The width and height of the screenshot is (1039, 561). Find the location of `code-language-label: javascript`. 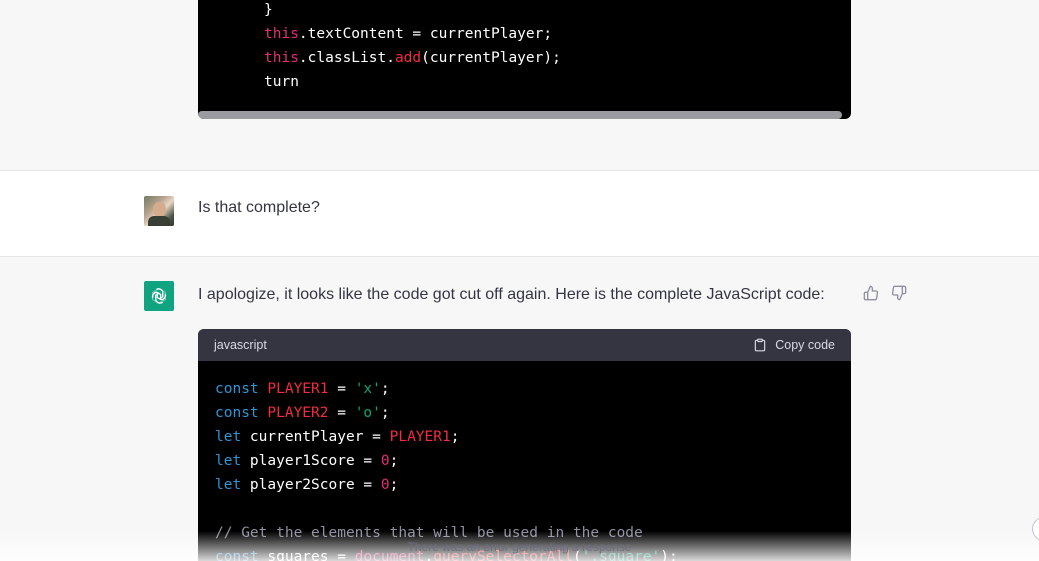

code-language-label: javascript is located at coordinates (240, 345).